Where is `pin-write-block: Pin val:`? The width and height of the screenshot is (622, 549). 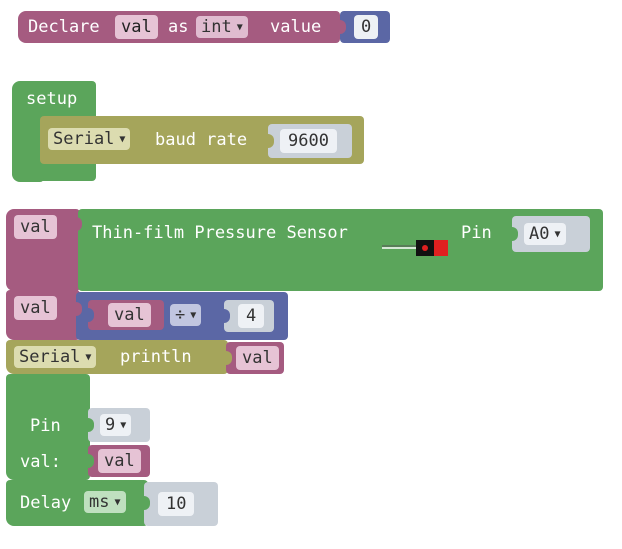 pin-write-block: Pin val: is located at coordinates (48, 427).